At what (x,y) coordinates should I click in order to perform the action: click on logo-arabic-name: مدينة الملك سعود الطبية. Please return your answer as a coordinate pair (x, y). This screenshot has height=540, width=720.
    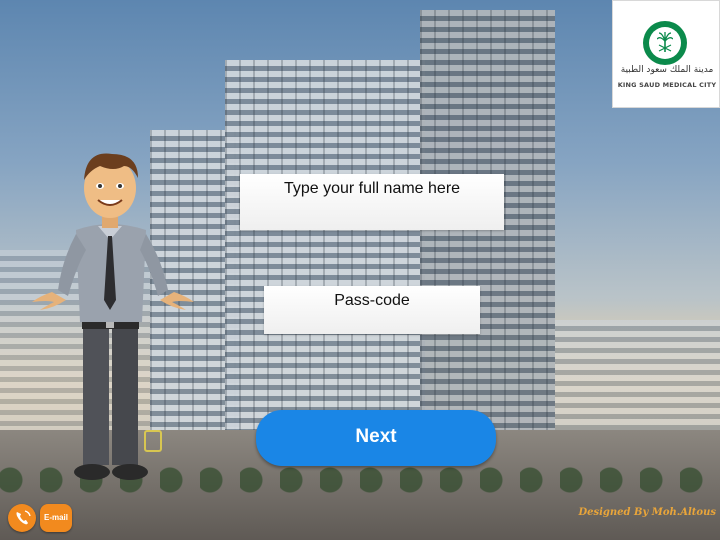
    Looking at the image, I should click on (667, 70).